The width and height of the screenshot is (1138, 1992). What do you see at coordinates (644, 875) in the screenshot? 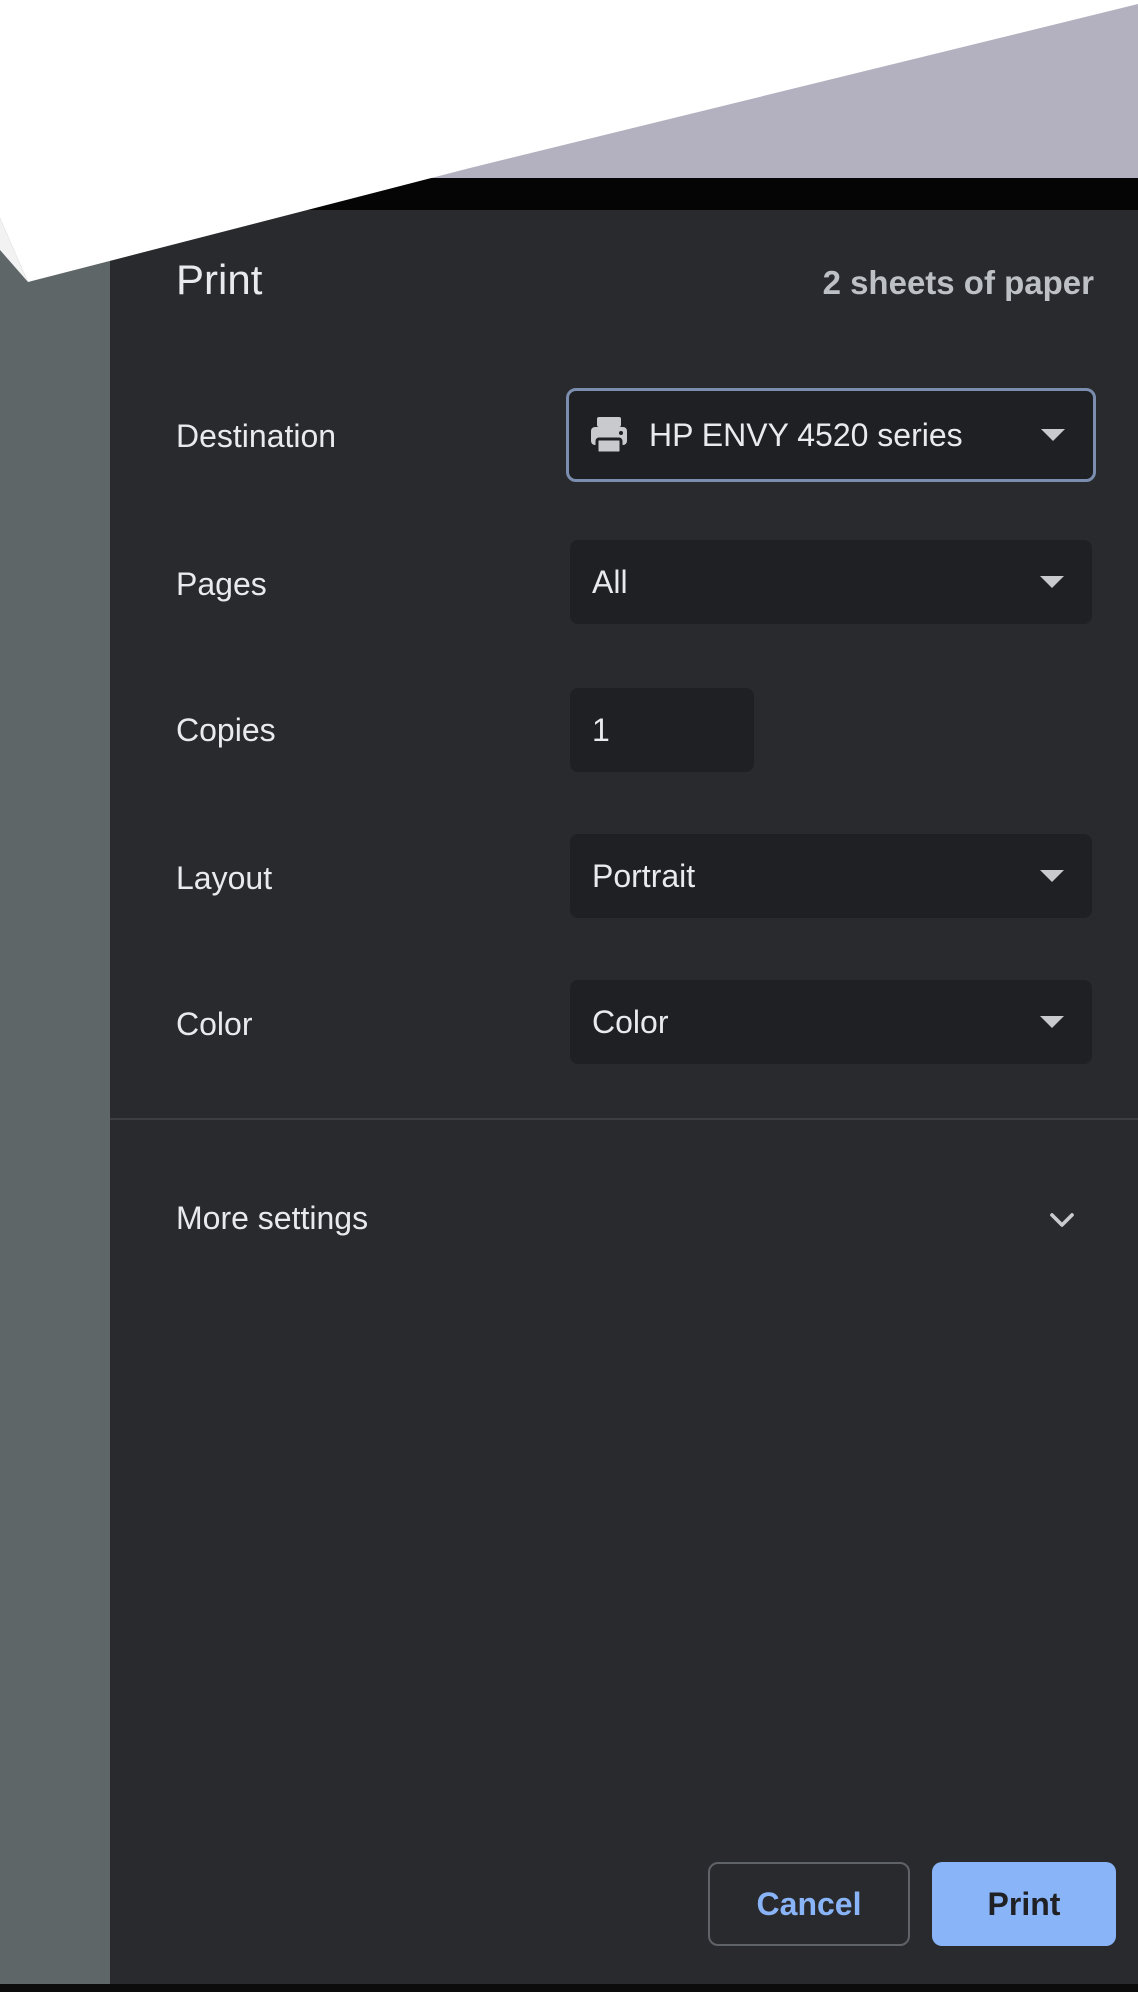
I see `layout-value: Portrait` at bounding box center [644, 875].